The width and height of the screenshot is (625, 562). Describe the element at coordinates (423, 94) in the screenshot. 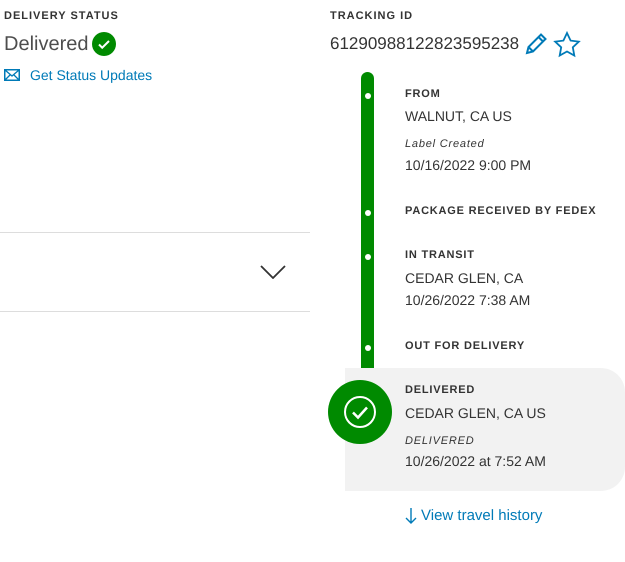

I see `step-title: FROM` at that location.